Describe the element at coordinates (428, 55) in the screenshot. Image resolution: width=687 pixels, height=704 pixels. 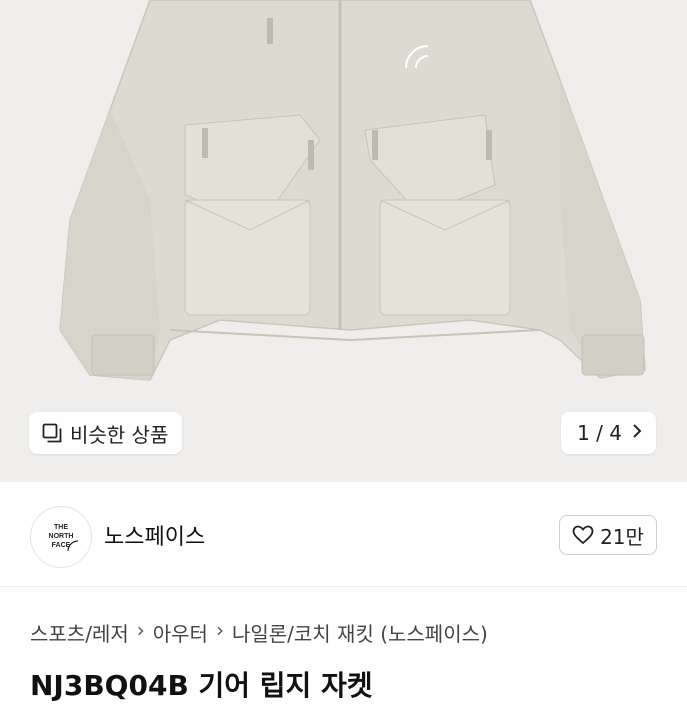
I see `brand-mark-icon` at that location.